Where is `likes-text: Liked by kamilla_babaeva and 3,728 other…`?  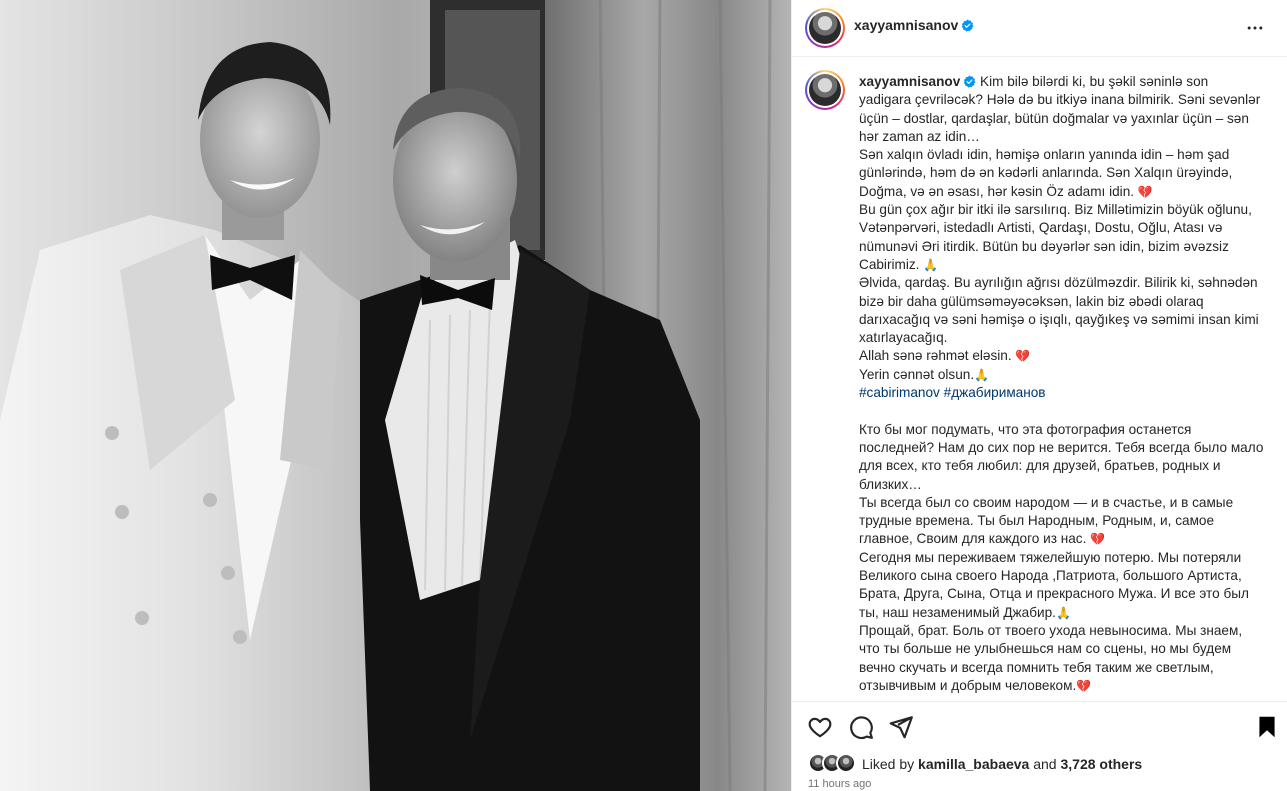 likes-text: Liked by kamilla_babaeva and 3,728 other… is located at coordinates (1002, 764).